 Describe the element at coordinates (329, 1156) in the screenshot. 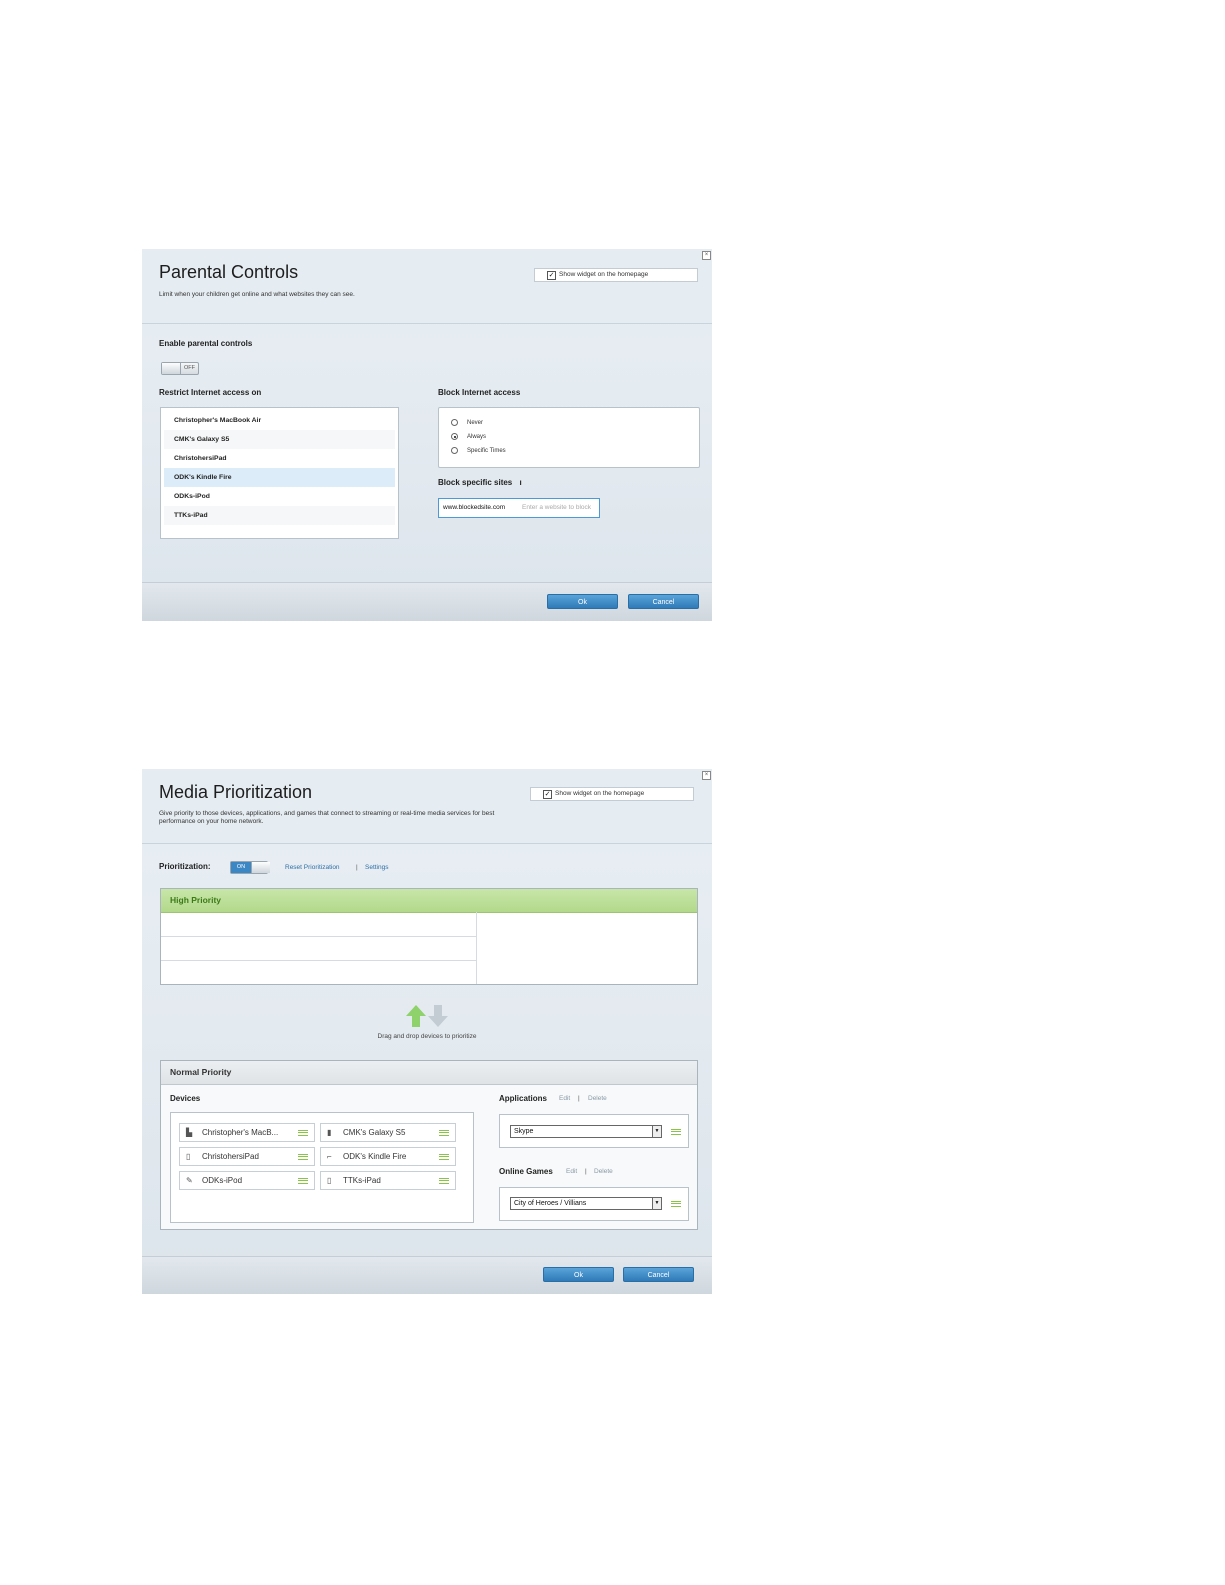

I see `kindle-icon: ⌐` at that location.